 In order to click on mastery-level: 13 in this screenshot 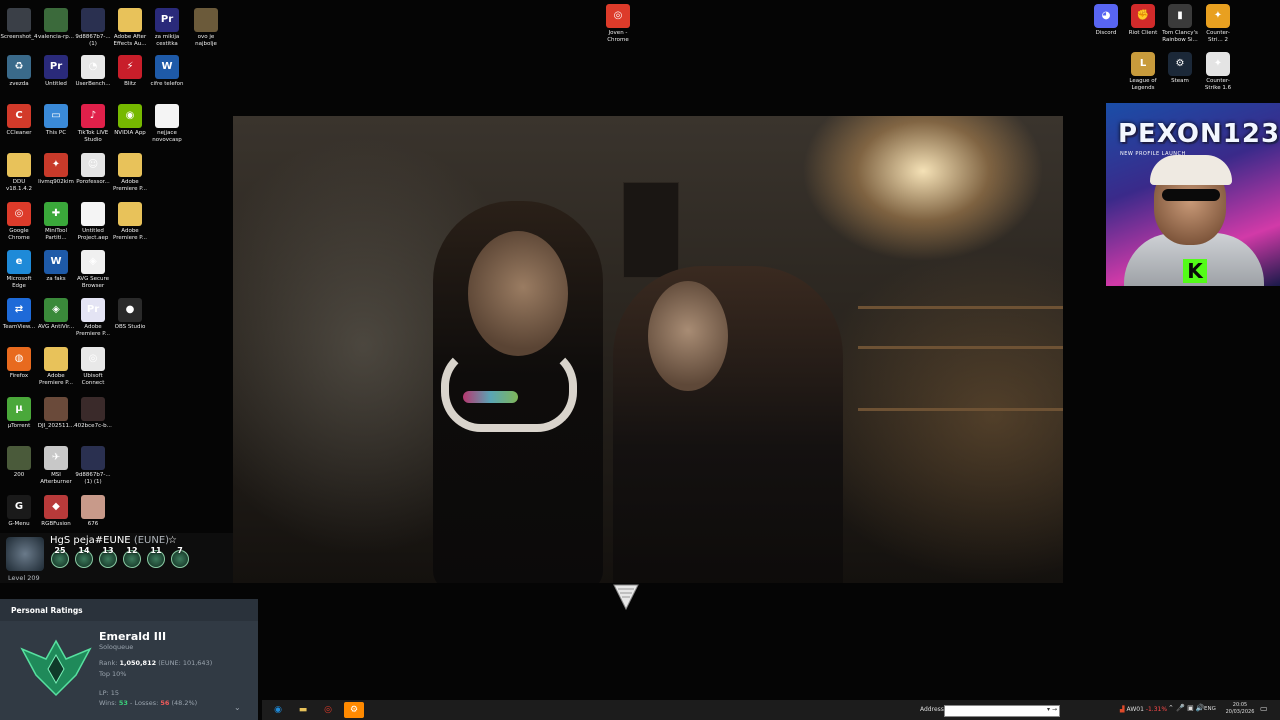, I will do `click(108, 550)`.